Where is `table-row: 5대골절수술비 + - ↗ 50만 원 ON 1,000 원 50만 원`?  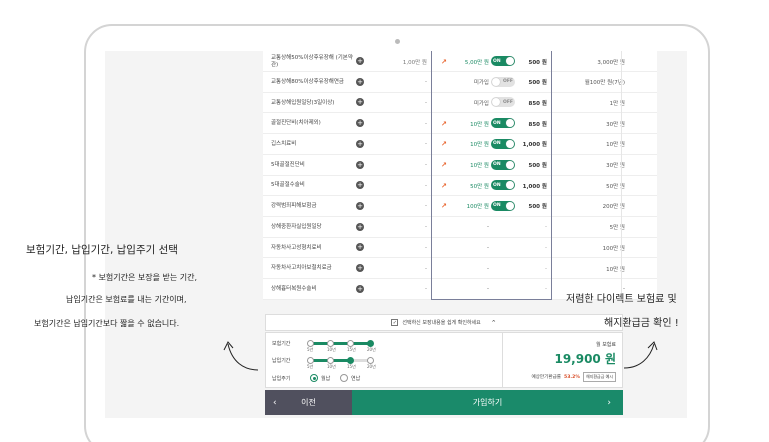
table-row: 5대골절수술비 + - ↗ 50만 원 ON 1,000 원 50만 원 is located at coordinates (460, 186).